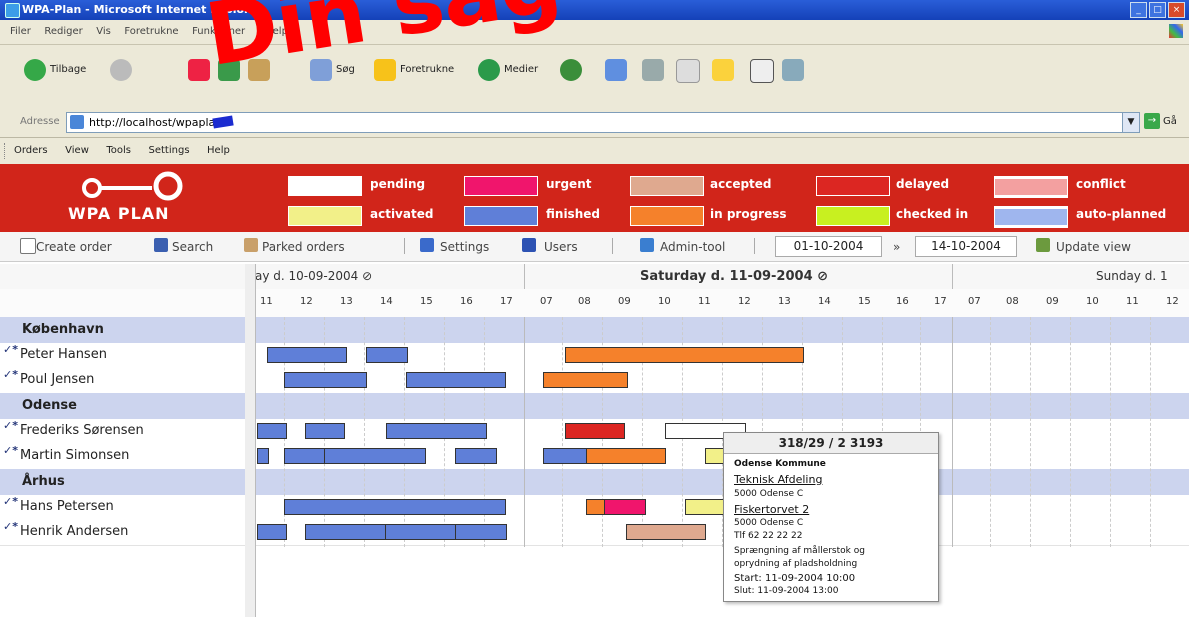 The width and height of the screenshot is (1189, 617). I want to click on day-label: Sunday d. 1, so click(1132, 276).